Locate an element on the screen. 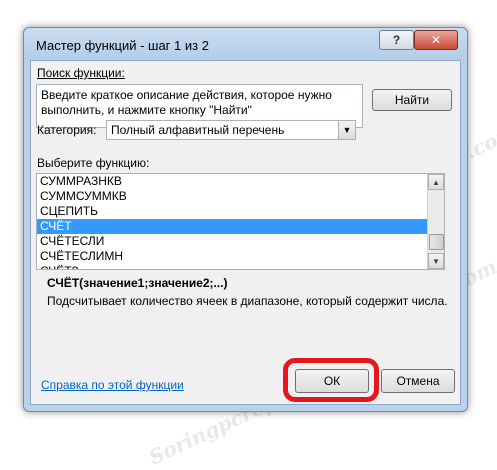 This screenshot has height=470, width=497. category-selected-value: Полный алфавитный перечень is located at coordinates (198, 130).